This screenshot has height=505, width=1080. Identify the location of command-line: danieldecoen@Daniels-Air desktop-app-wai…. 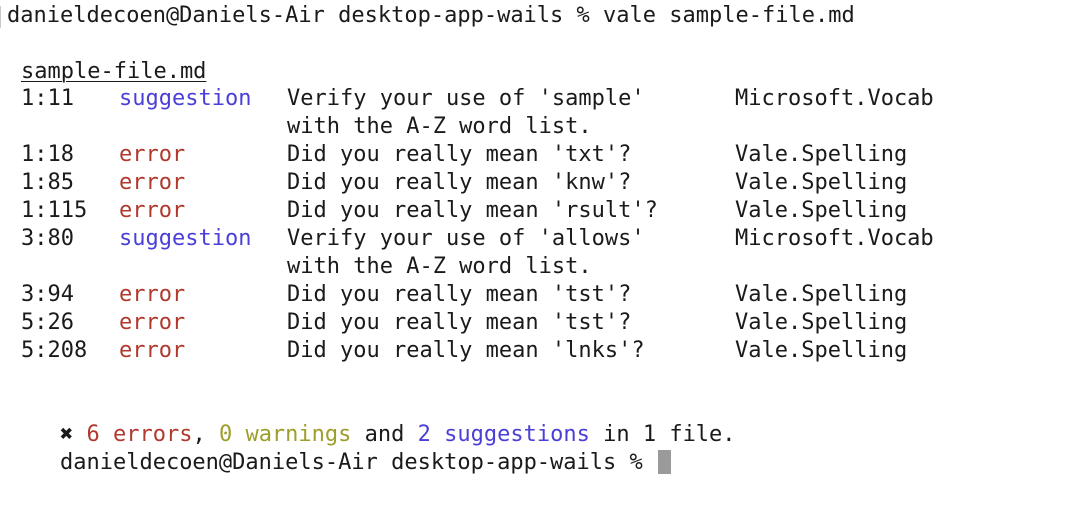
(431, 15).